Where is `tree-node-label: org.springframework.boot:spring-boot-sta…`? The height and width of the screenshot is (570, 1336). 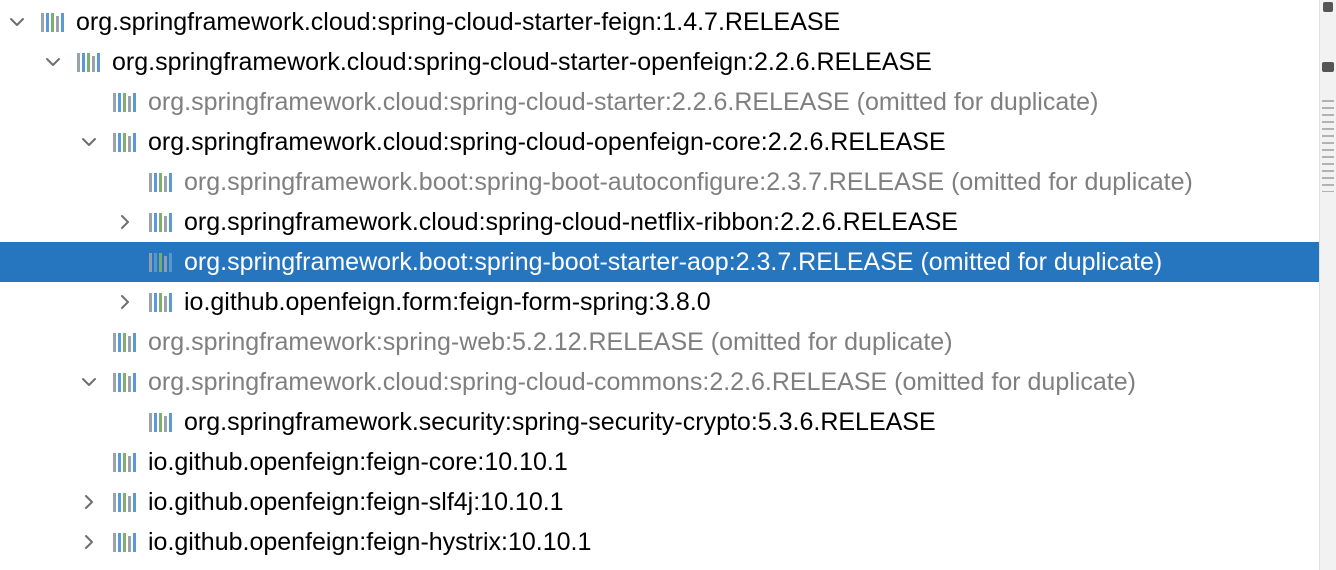 tree-node-label: org.springframework.boot:spring-boot-sta… is located at coordinates (673, 262).